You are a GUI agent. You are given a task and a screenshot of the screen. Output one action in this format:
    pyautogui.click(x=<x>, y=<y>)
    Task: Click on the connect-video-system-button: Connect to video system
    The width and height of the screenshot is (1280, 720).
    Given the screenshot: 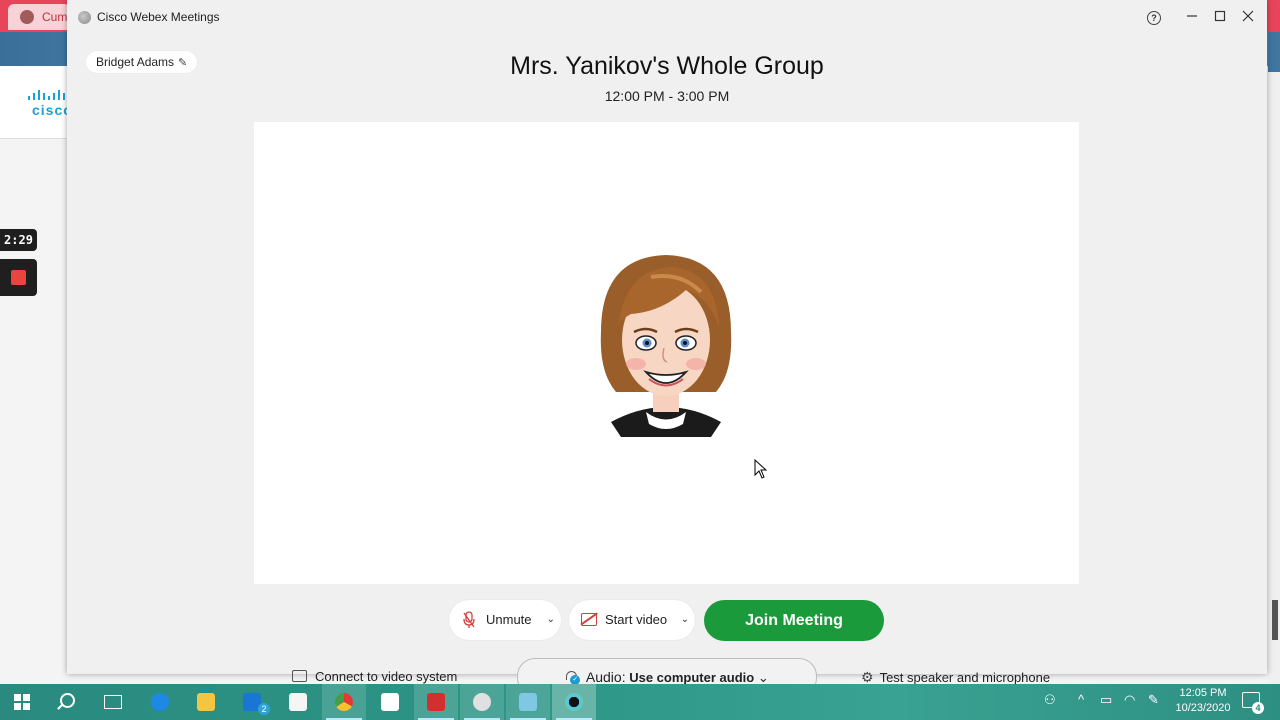 What is the action you would take?
    pyautogui.click(x=374, y=676)
    